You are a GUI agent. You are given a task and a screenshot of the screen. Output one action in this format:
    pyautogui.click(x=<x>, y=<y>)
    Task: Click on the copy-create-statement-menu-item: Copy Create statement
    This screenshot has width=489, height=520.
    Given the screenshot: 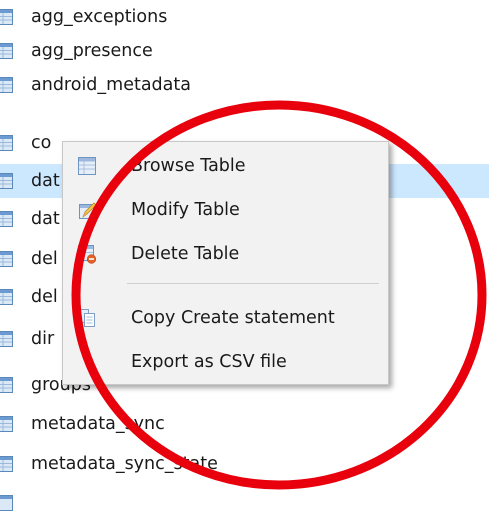 What is the action you would take?
    pyautogui.click(x=225, y=318)
    